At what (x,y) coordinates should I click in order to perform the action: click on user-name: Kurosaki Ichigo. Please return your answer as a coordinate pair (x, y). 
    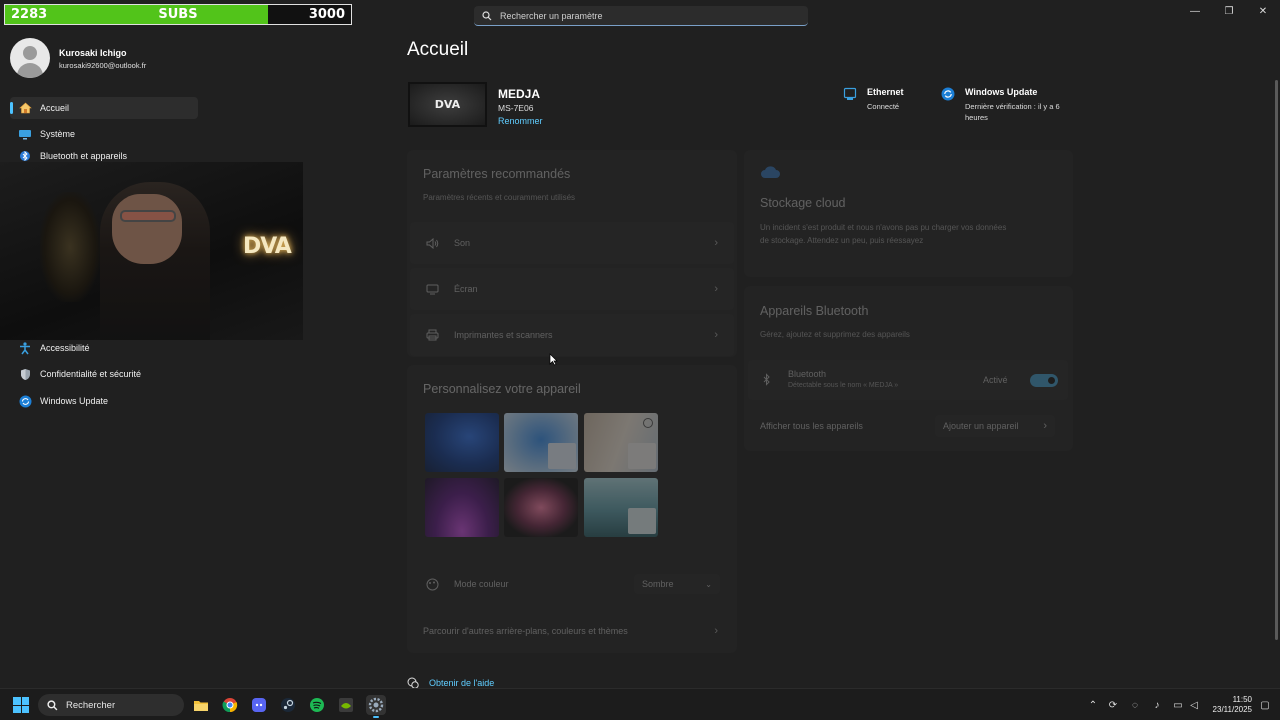
    Looking at the image, I should click on (93, 53).